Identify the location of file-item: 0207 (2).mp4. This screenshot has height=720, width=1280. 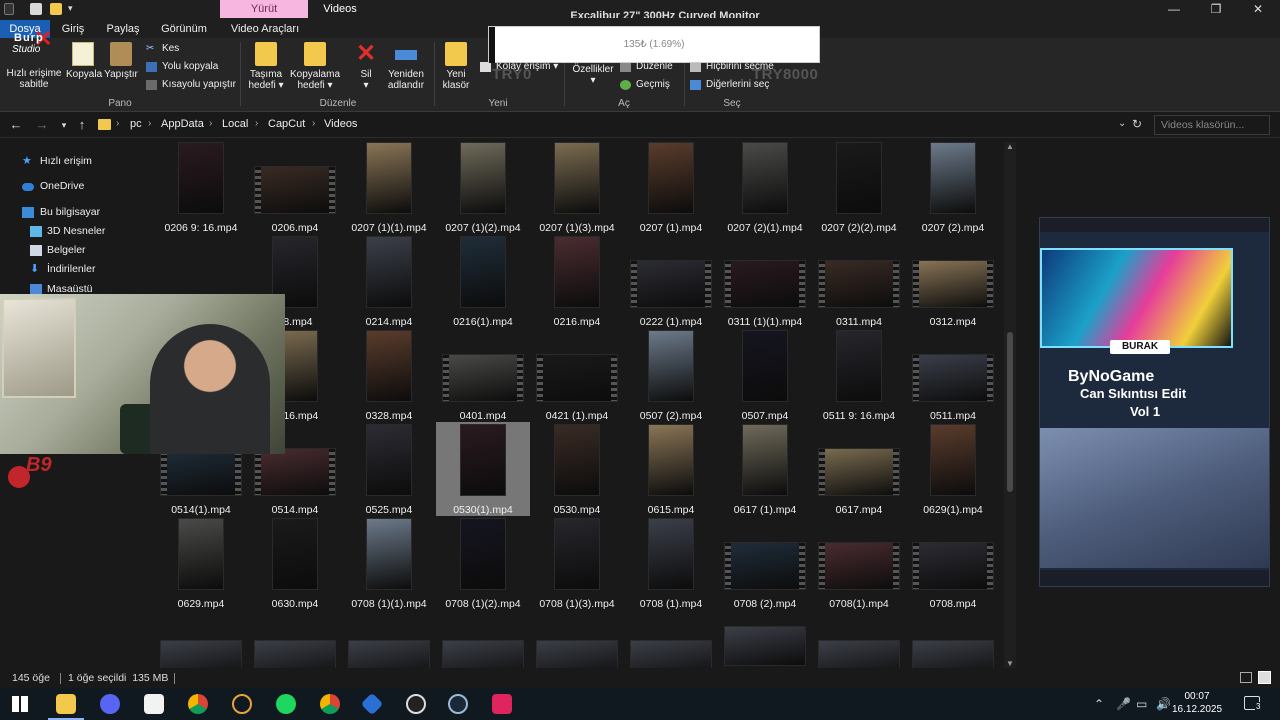
(953, 187).